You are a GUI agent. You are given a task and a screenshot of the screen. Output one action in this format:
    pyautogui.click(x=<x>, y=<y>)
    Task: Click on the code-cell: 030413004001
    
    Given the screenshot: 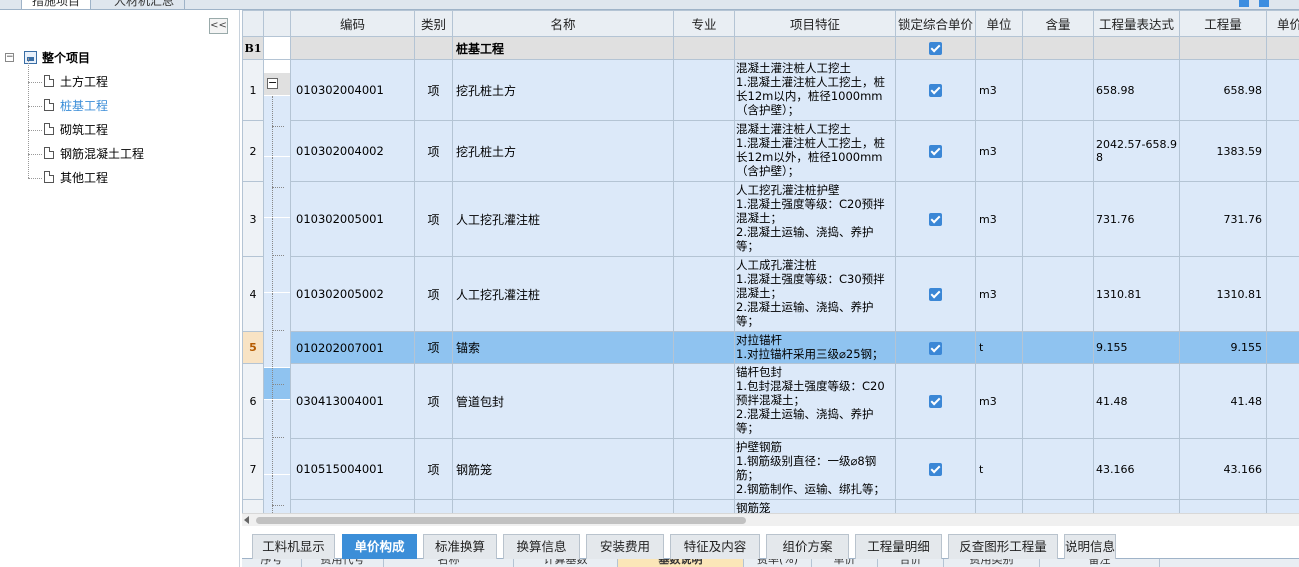 What is the action you would take?
    pyautogui.click(x=352, y=401)
    